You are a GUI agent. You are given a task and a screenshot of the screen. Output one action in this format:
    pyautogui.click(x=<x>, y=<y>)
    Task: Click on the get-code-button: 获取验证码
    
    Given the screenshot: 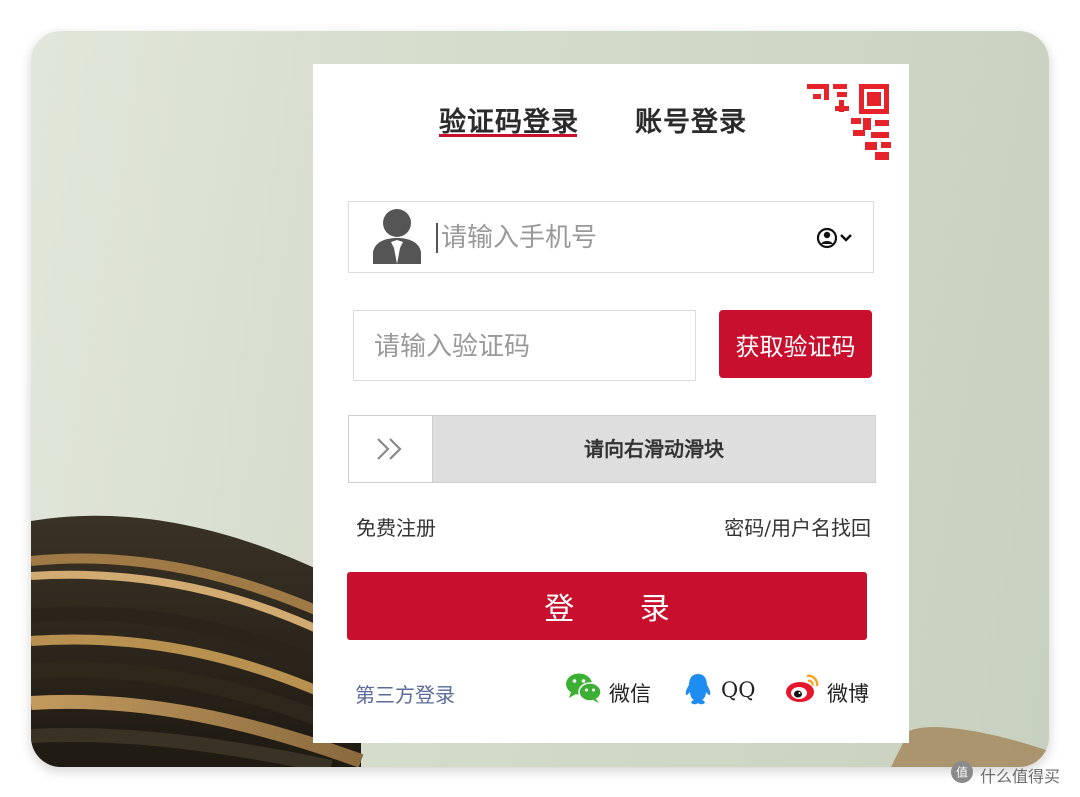 What is the action you would take?
    pyautogui.click(x=795, y=344)
    